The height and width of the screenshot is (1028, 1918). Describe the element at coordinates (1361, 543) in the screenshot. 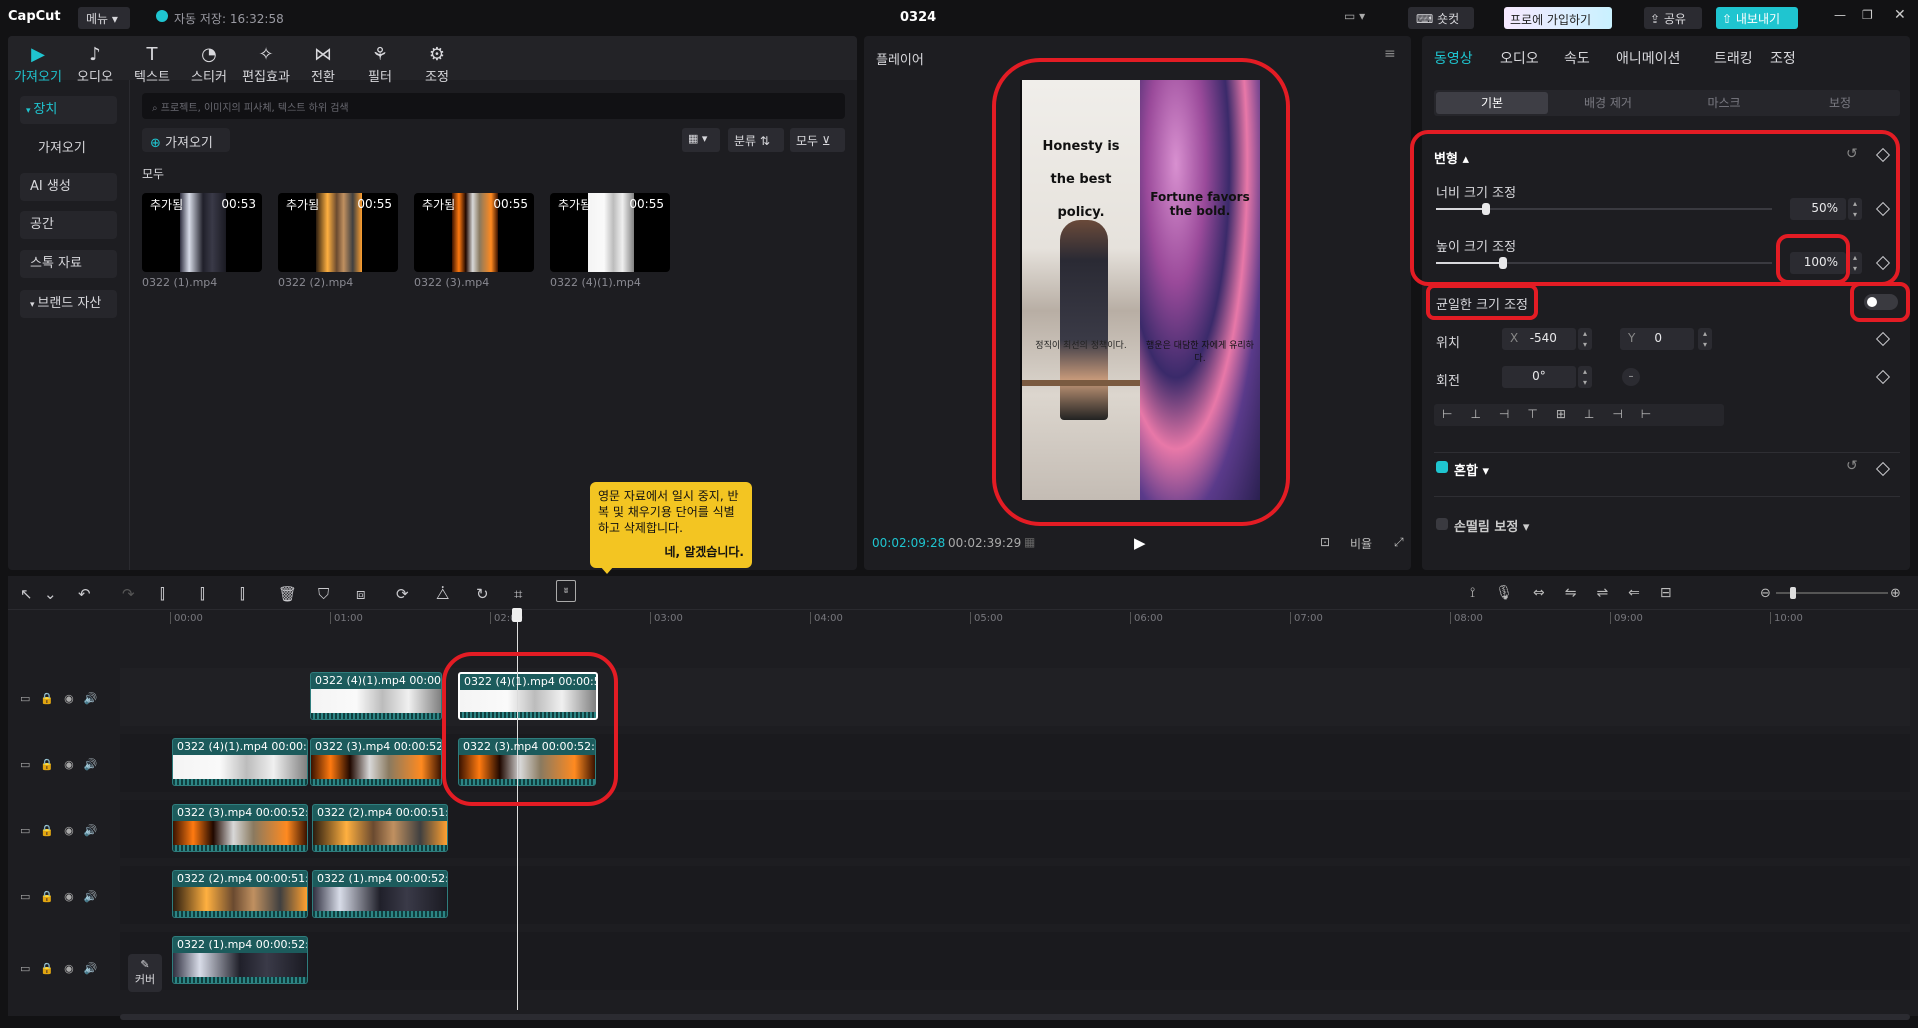

I see `ratio-button: 비율` at that location.